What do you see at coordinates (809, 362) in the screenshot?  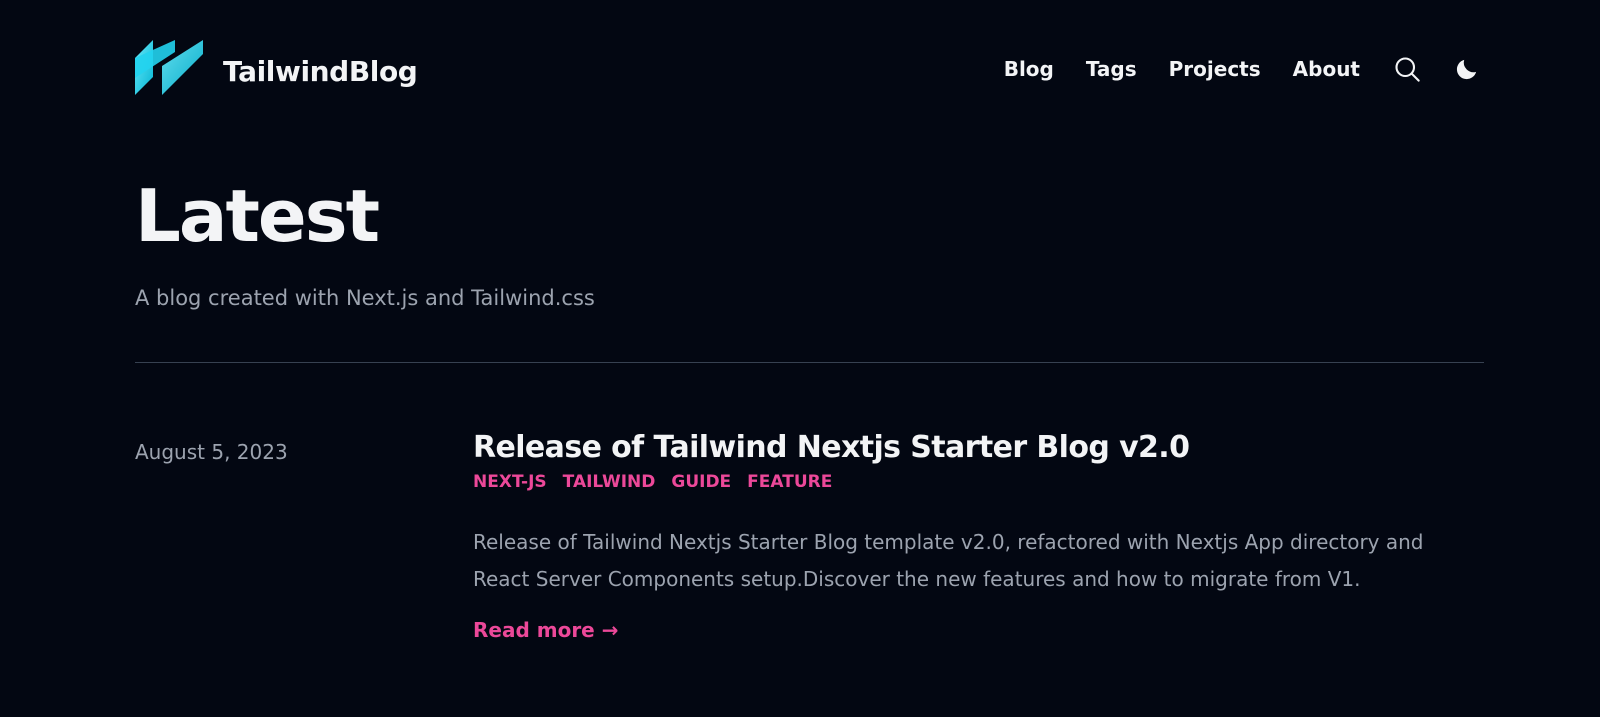 I see `divider` at bounding box center [809, 362].